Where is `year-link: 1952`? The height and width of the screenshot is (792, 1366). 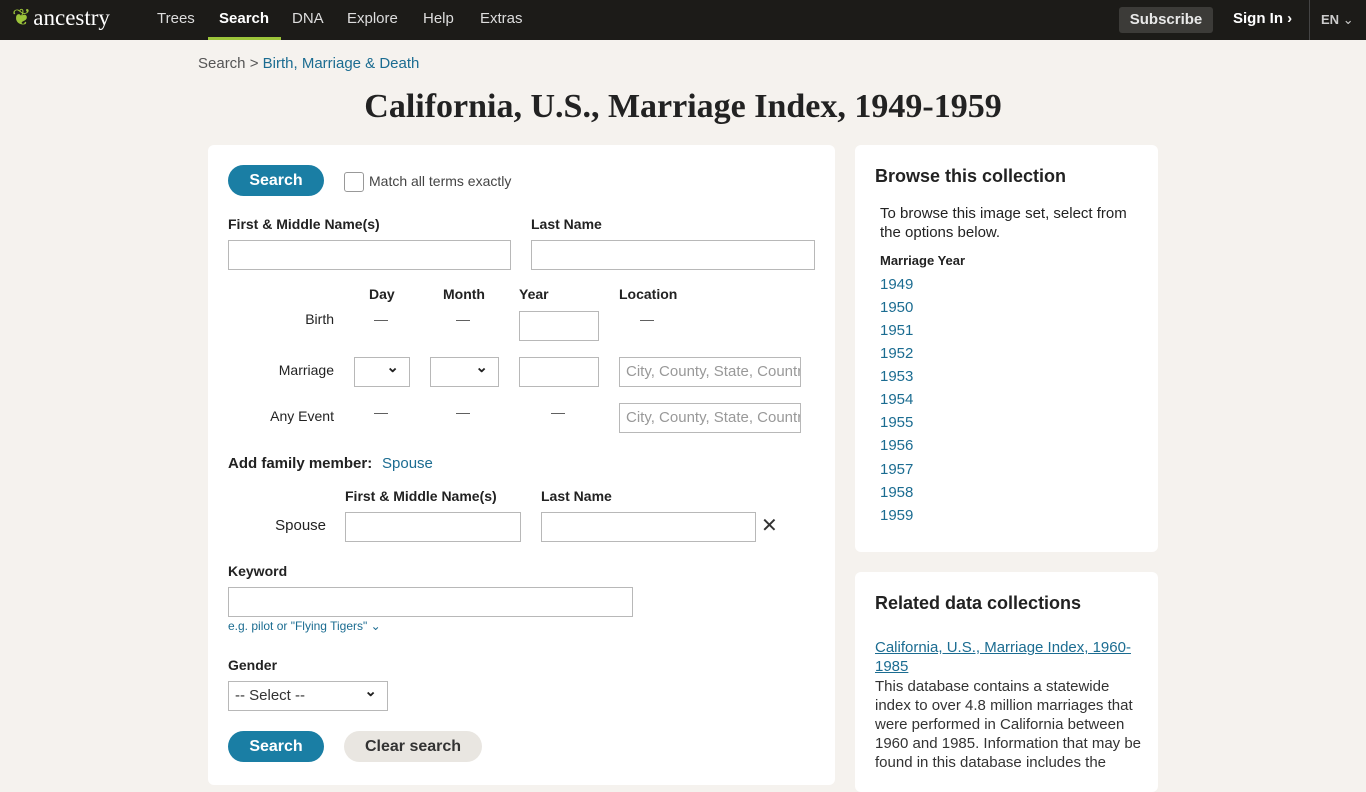
year-link: 1952 is located at coordinates (896, 353).